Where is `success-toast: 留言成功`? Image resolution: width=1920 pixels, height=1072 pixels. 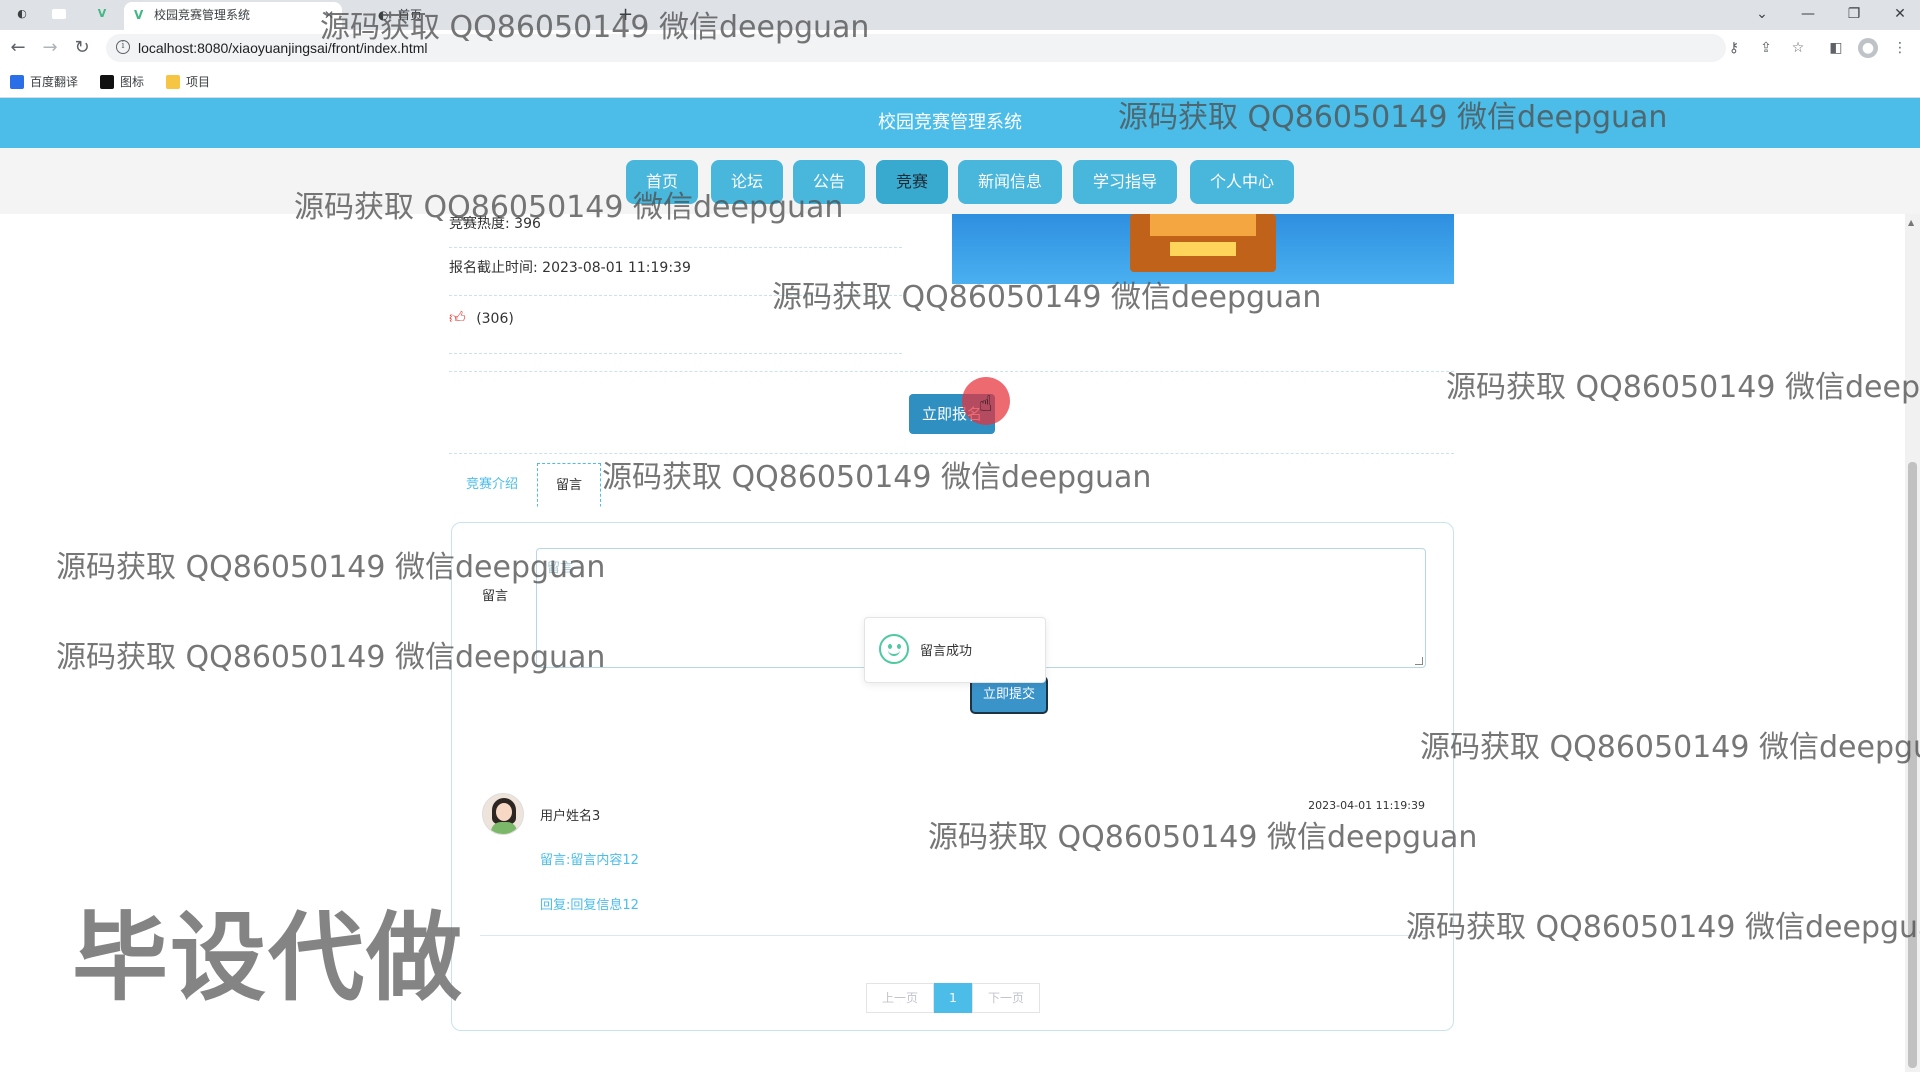 success-toast: 留言成功 is located at coordinates (955, 650).